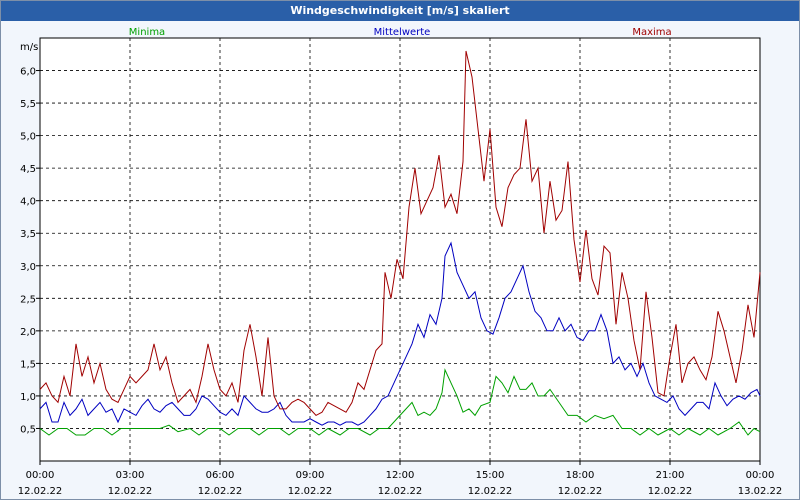 This screenshot has height=500, width=800. Describe the element at coordinates (651, 32) in the screenshot. I see `legend-item-maxima: Maxima` at that location.